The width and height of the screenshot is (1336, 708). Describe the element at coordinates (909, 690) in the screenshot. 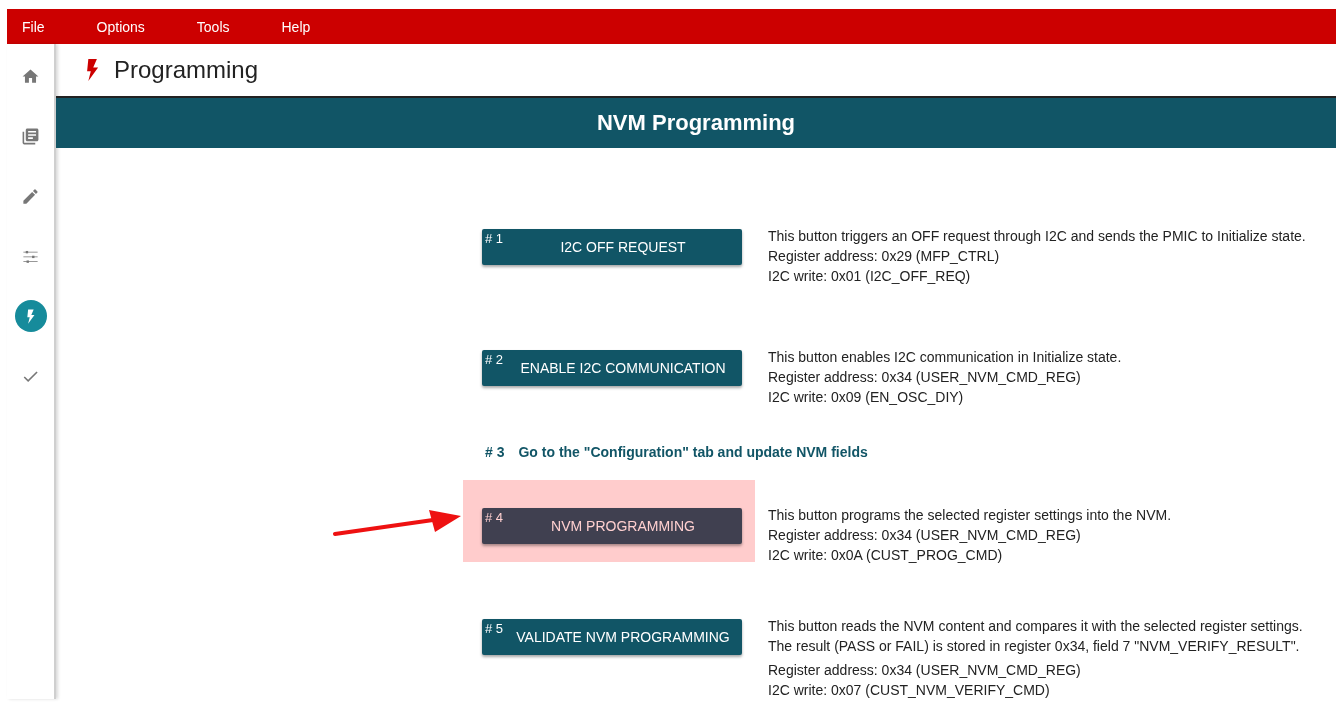

I see `i2c-write: I2C write: 0x07 (CUST_NVM_VERIFY_CMD)` at that location.